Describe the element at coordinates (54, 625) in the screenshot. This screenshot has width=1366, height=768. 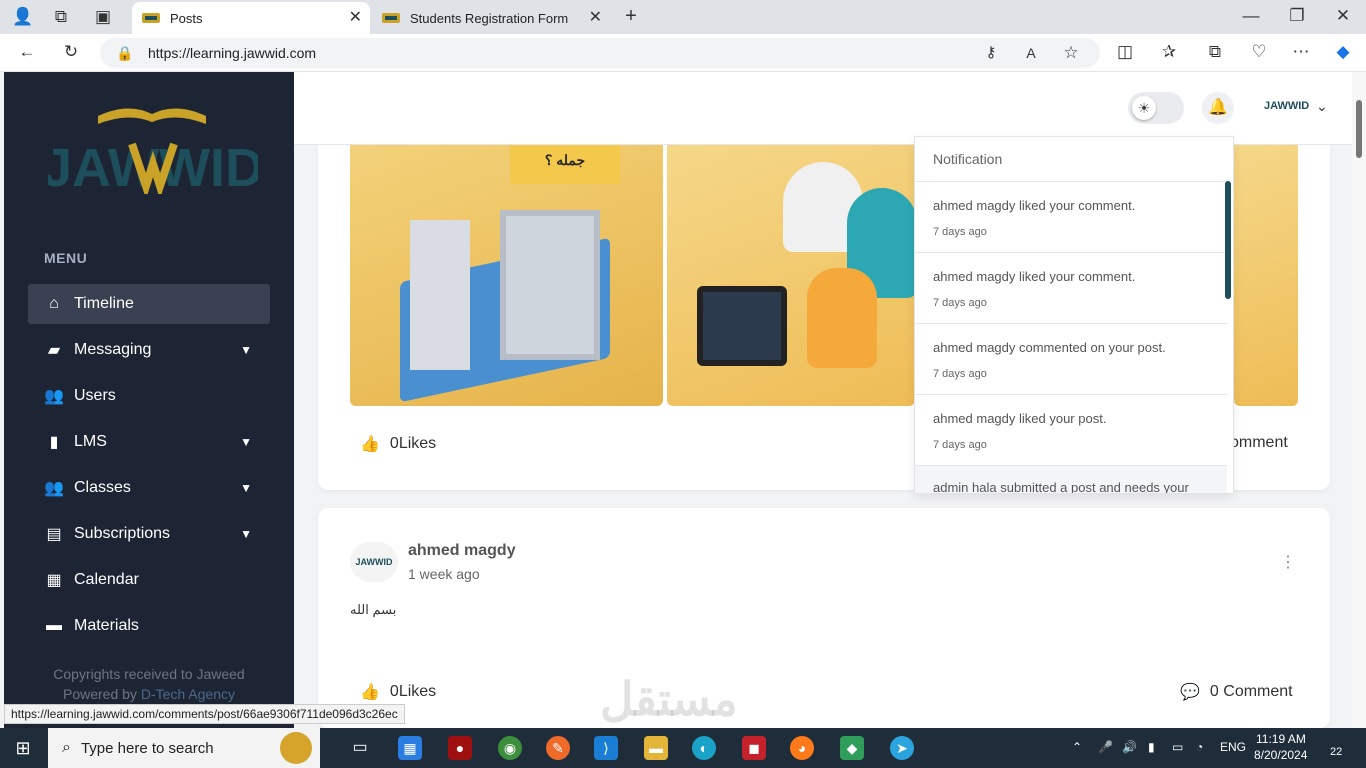
I see `folder-icon: ▬` at that location.